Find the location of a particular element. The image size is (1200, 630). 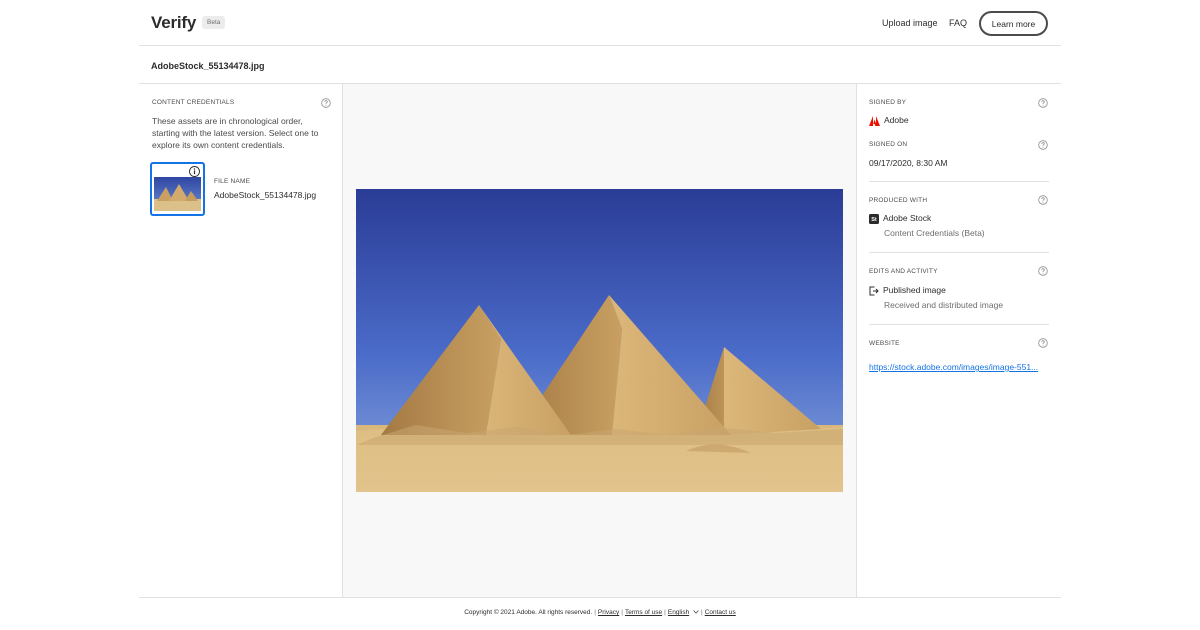

svg-text: St is located at coordinates (874, 220).